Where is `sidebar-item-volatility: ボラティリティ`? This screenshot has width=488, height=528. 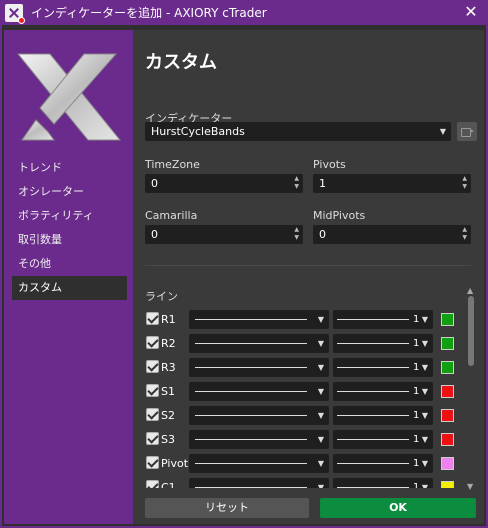
sidebar-item-volatility: ボラティリティ is located at coordinates (69, 216).